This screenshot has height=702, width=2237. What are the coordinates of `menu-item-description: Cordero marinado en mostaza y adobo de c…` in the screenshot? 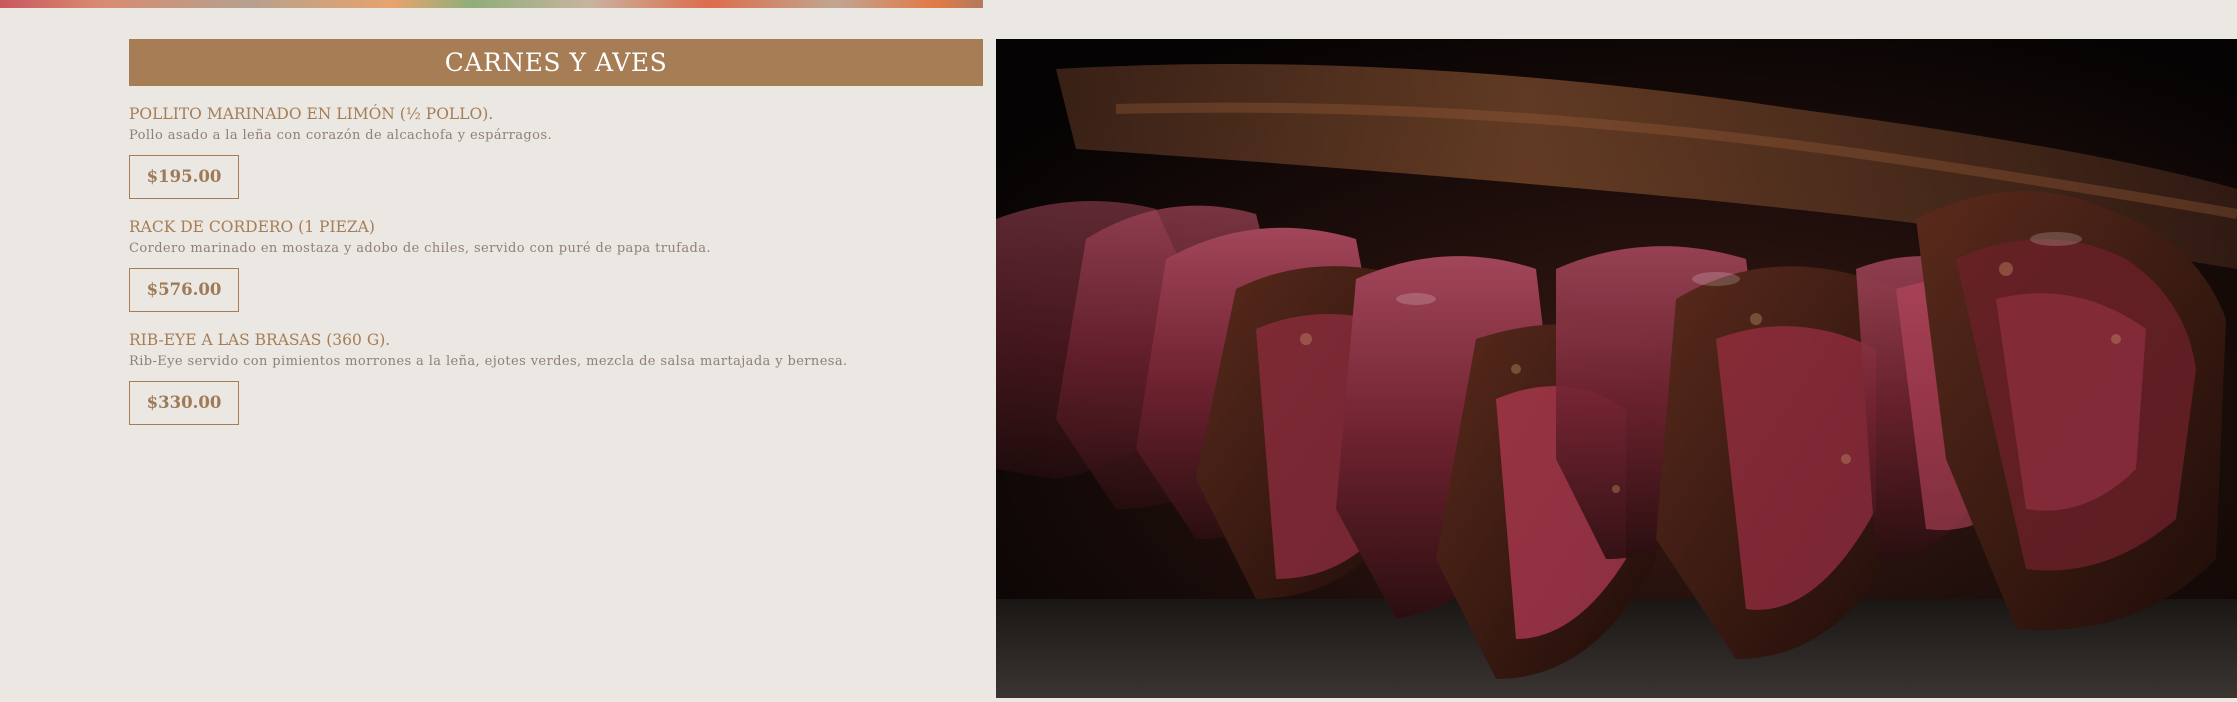 It's located at (420, 248).